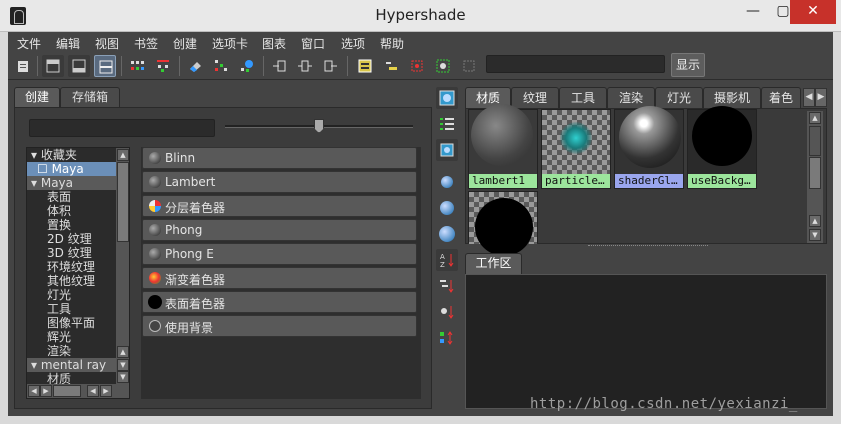  I want to click on tree-item-maya: ▾ Maya, so click(72, 183).